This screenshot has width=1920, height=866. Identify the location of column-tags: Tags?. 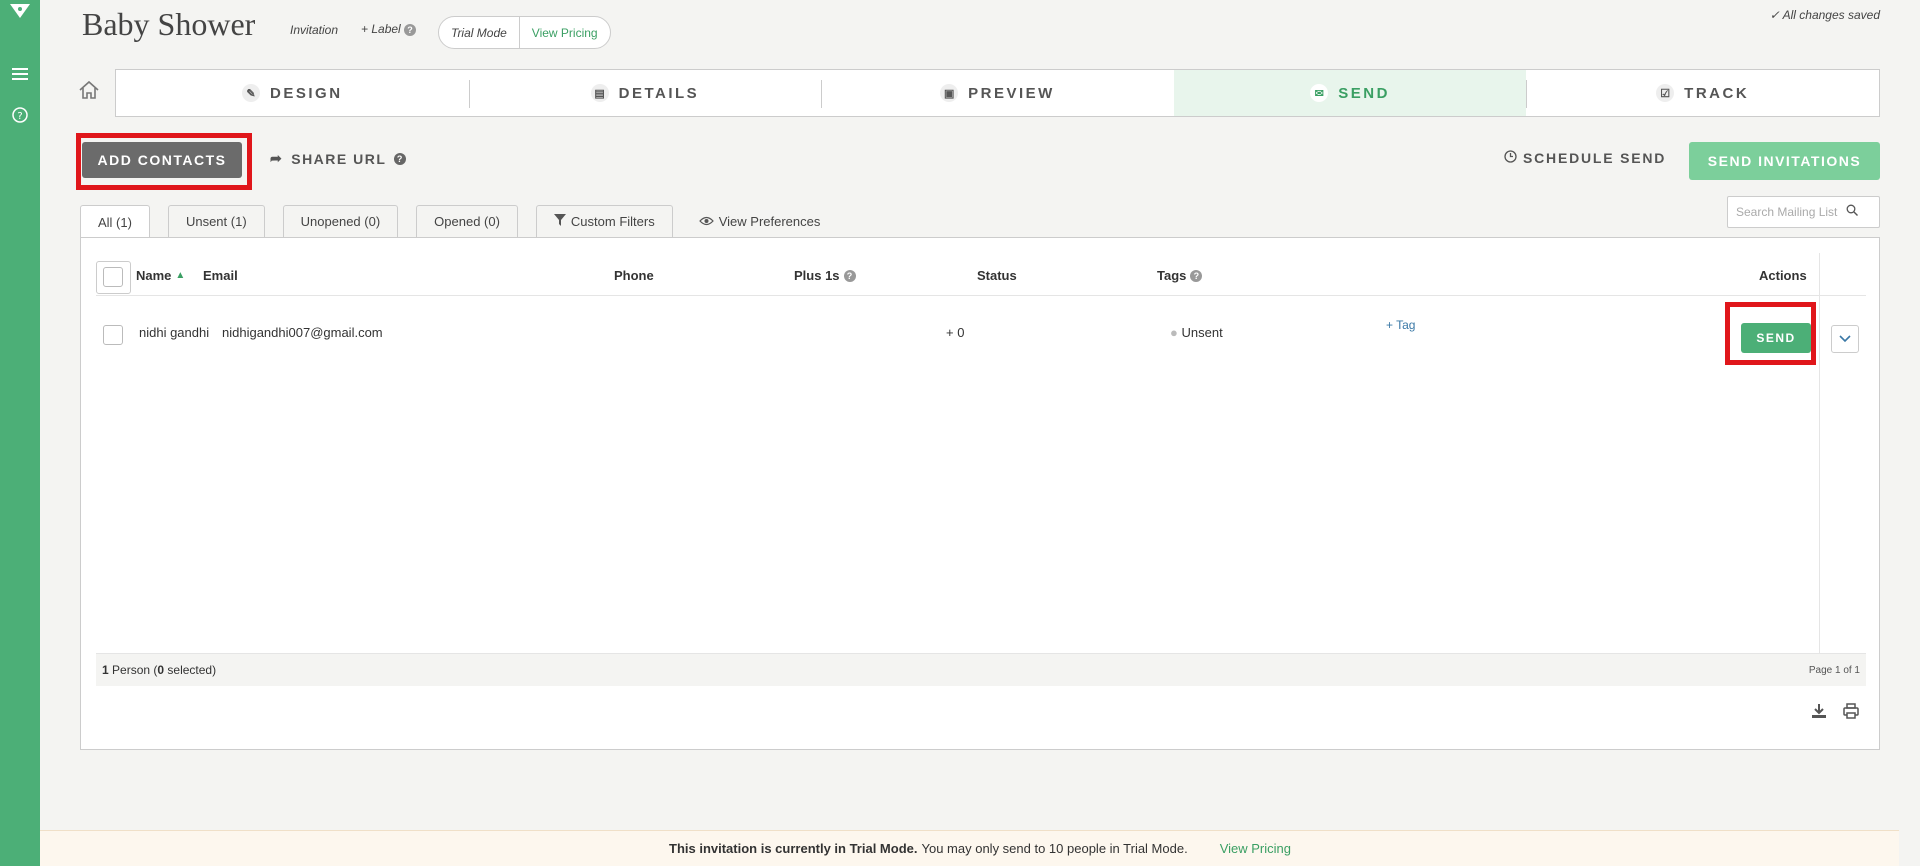
(1180, 275).